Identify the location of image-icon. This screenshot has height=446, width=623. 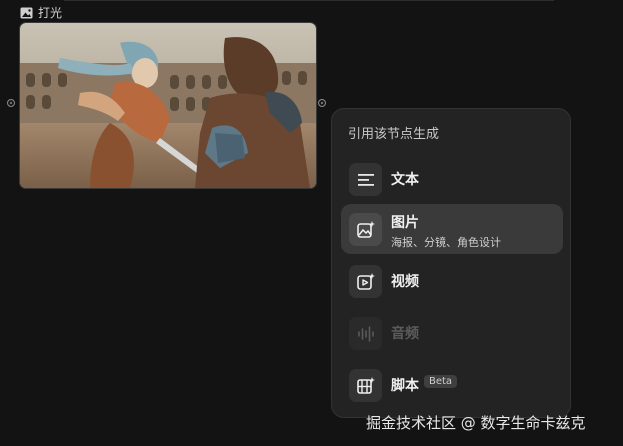
(26, 12).